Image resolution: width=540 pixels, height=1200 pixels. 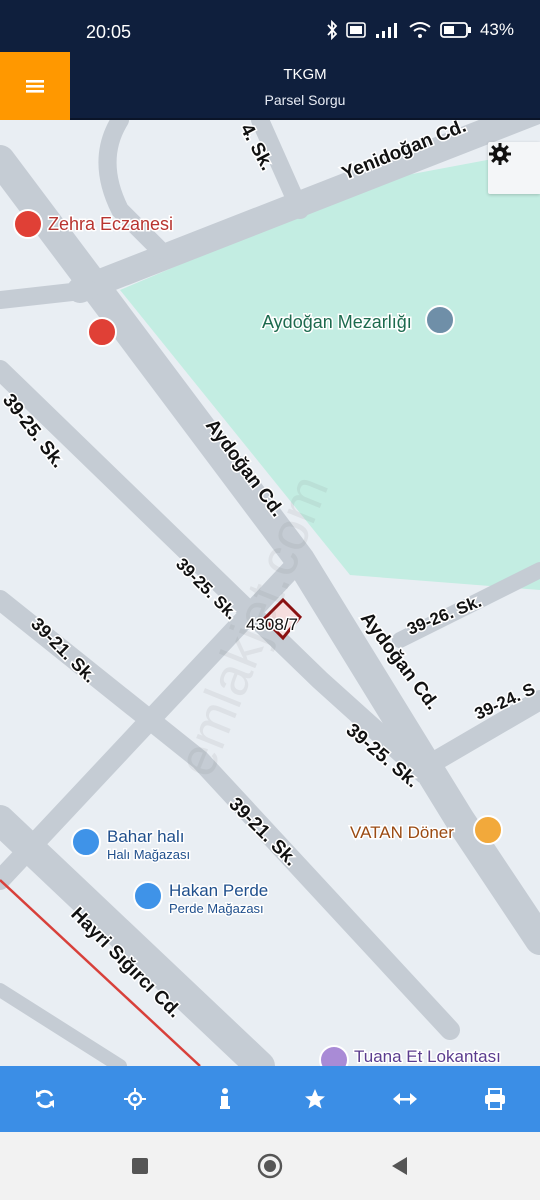 I want to click on app-title: TKGM, so click(x=305, y=74).